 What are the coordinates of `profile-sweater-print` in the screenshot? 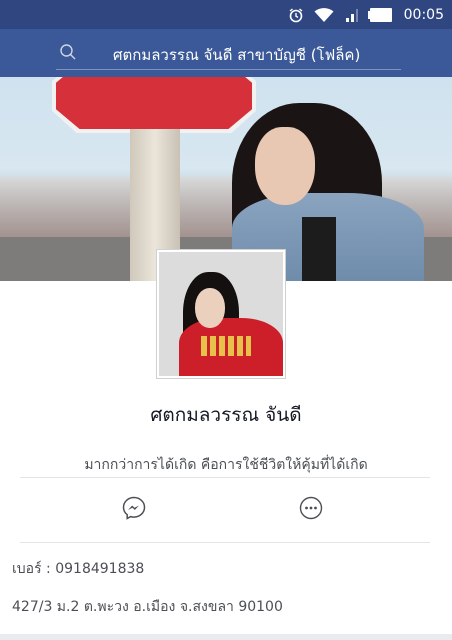 It's located at (226, 346).